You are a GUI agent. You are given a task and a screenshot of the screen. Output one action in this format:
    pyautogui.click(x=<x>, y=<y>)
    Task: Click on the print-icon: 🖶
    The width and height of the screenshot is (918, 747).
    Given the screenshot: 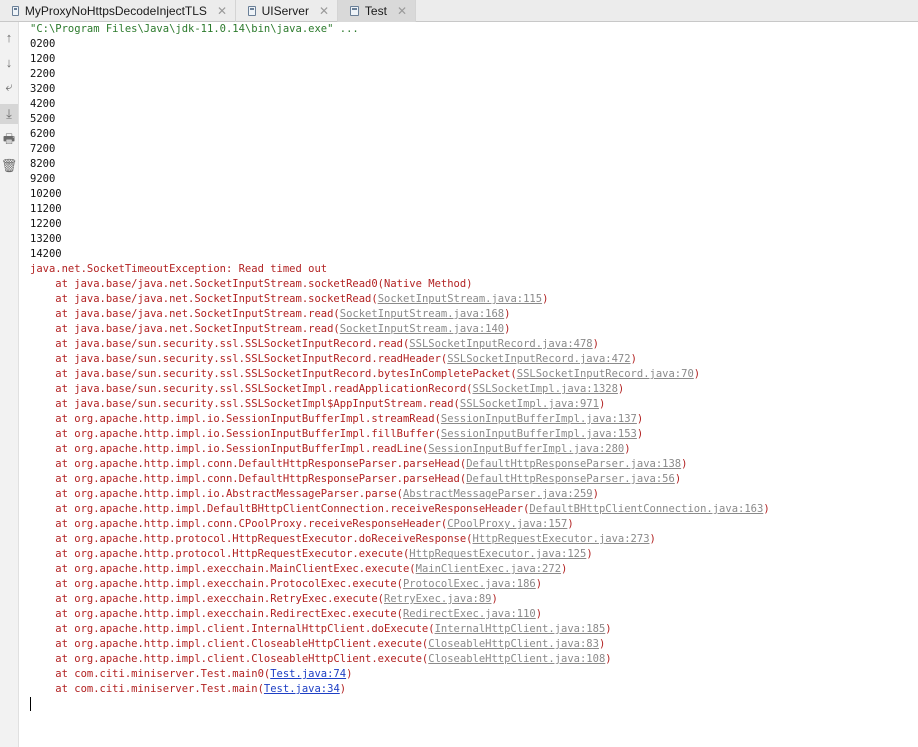 What is the action you would take?
    pyautogui.click(x=9, y=141)
    